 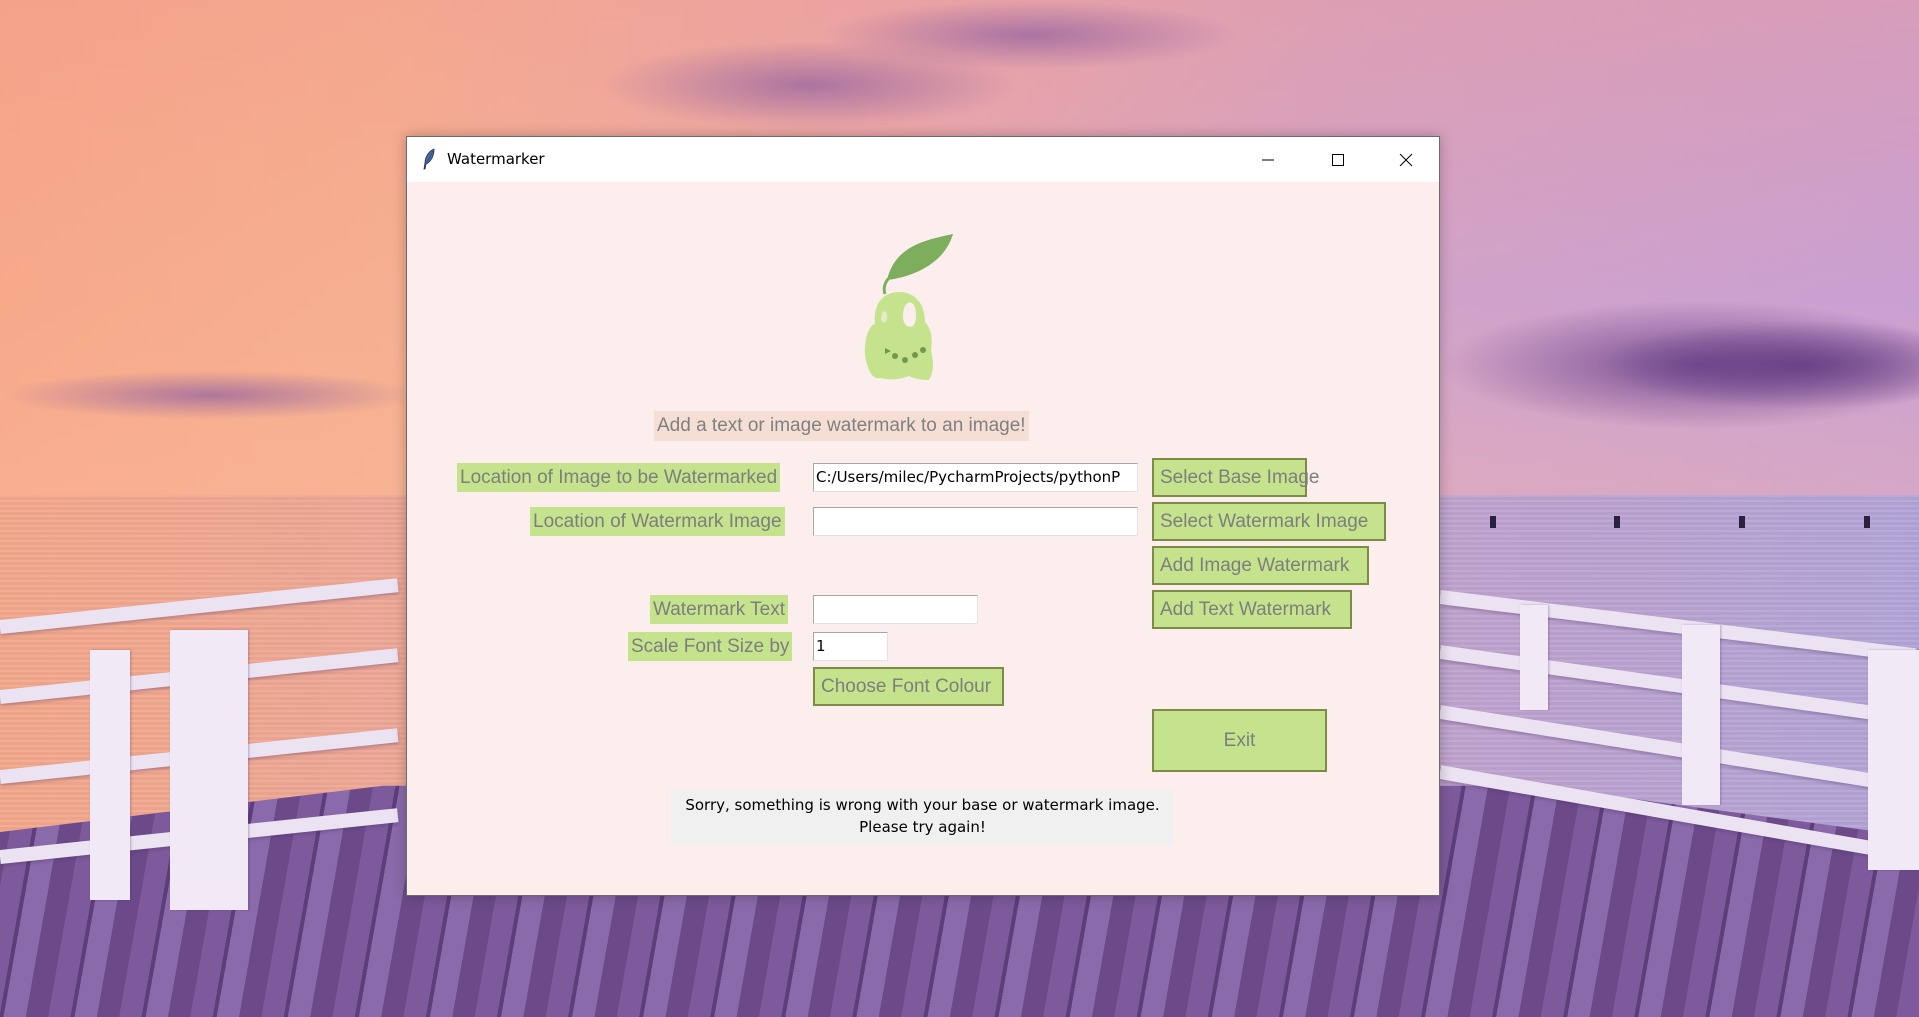 I want to click on maximize-icon, so click(x=1337, y=159).